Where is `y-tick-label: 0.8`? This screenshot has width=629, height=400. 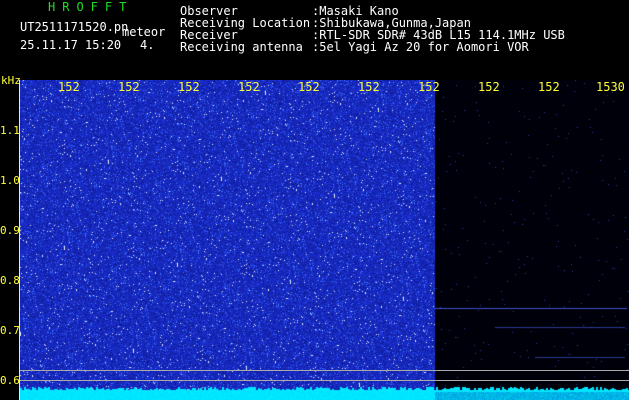
y-tick-label: 0.8 is located at coordinates (10, 280).